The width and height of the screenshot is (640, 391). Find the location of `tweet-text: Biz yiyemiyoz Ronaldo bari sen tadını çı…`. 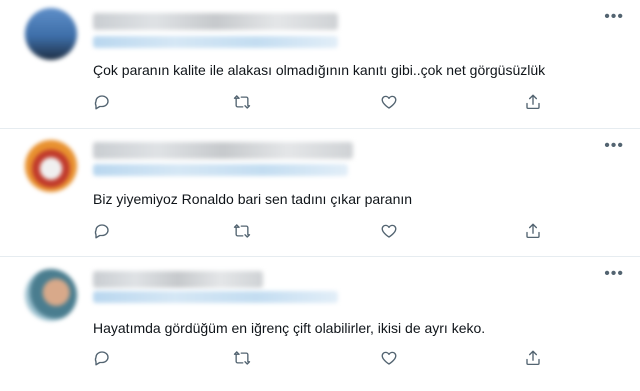

tweet-text: Biz yiyemiyoz Ronaldo bari sen tadını çı… is located at coordinates (253, 199).